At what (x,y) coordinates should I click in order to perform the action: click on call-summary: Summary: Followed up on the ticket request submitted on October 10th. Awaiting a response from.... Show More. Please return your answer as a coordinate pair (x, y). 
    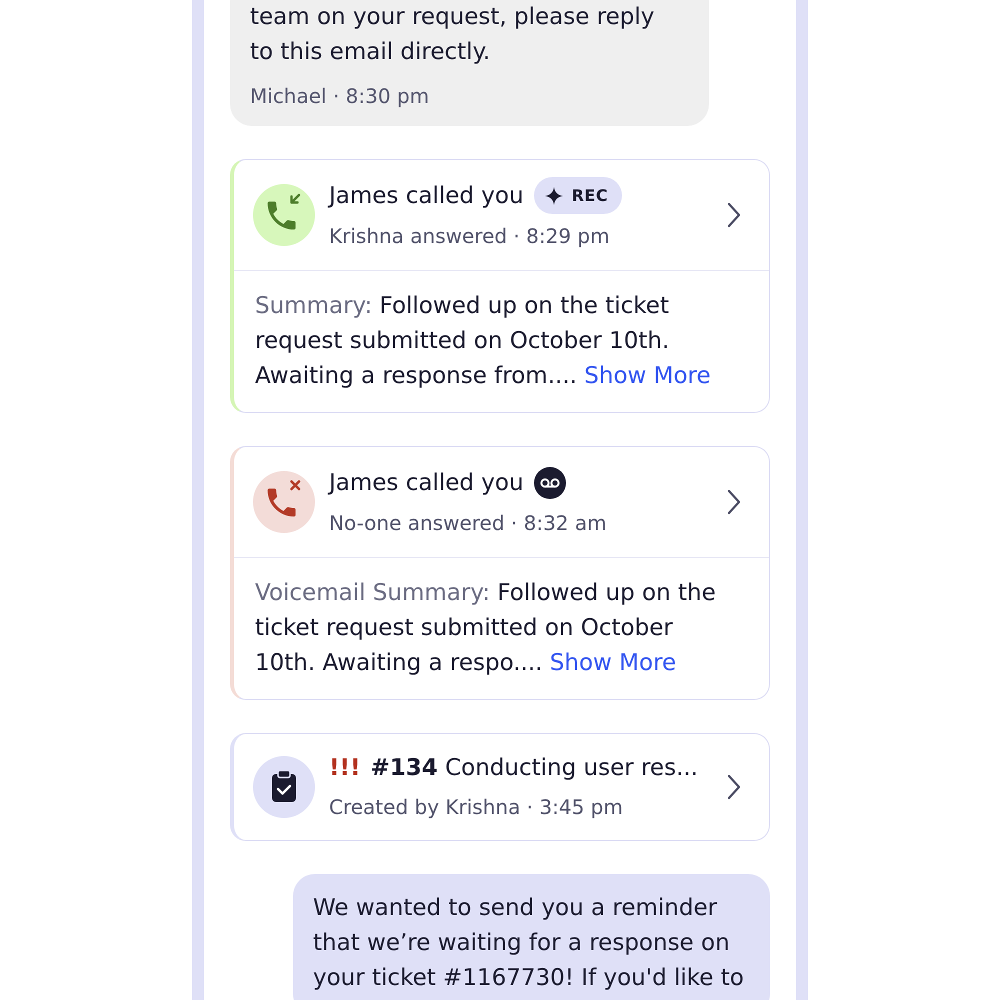
    Looking at the image, I should click on (483, 341).